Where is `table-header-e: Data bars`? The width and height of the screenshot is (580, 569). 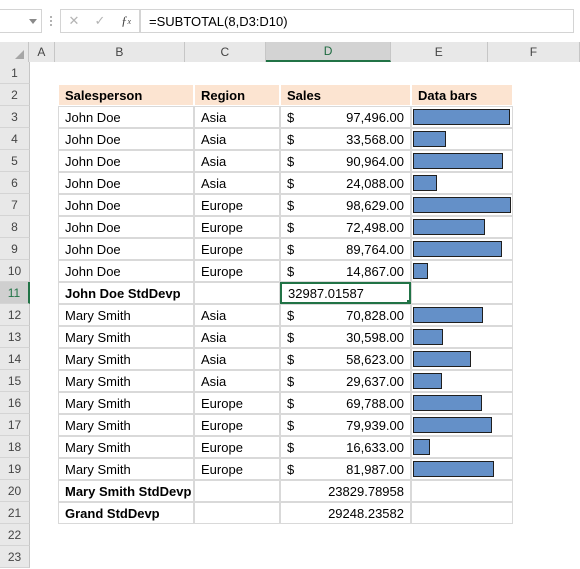
table-header-e: Data bars is located at coordinates (462, 95).